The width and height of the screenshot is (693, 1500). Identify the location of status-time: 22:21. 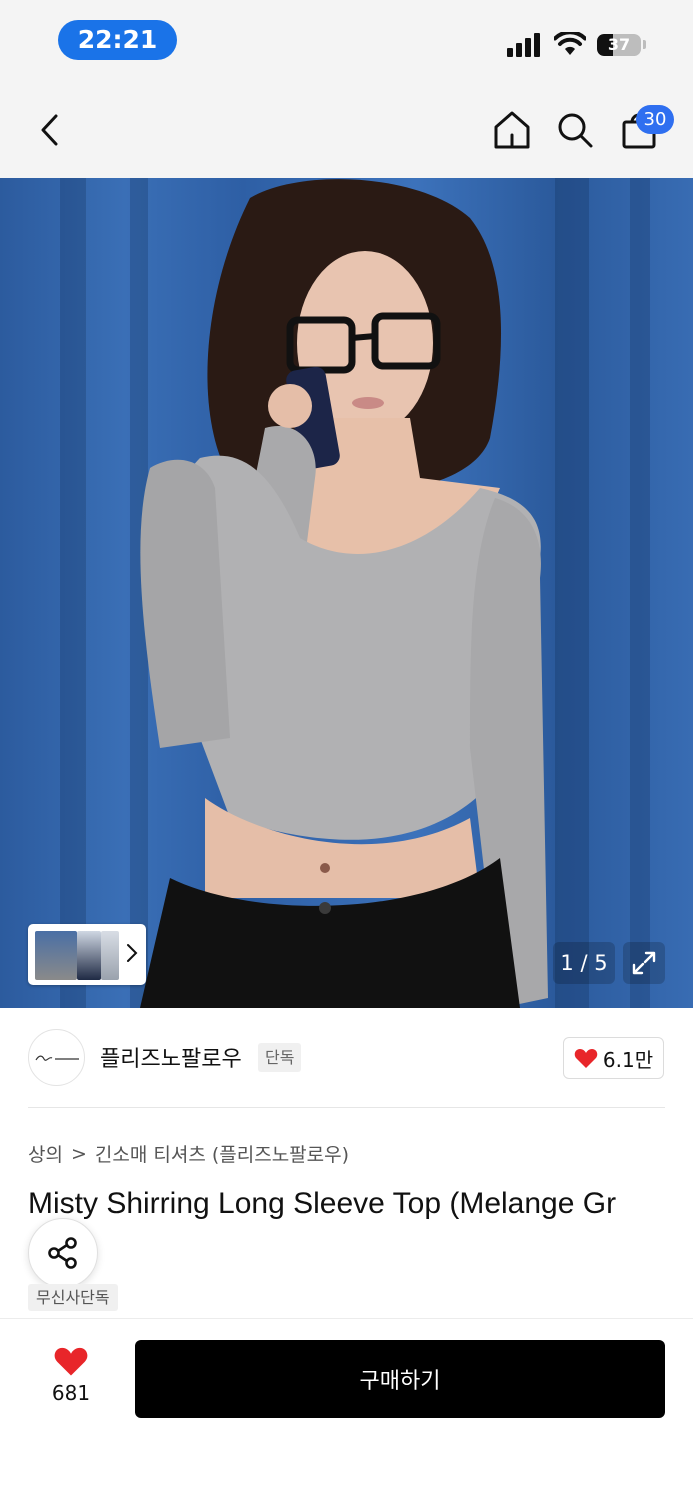
(117, 40).